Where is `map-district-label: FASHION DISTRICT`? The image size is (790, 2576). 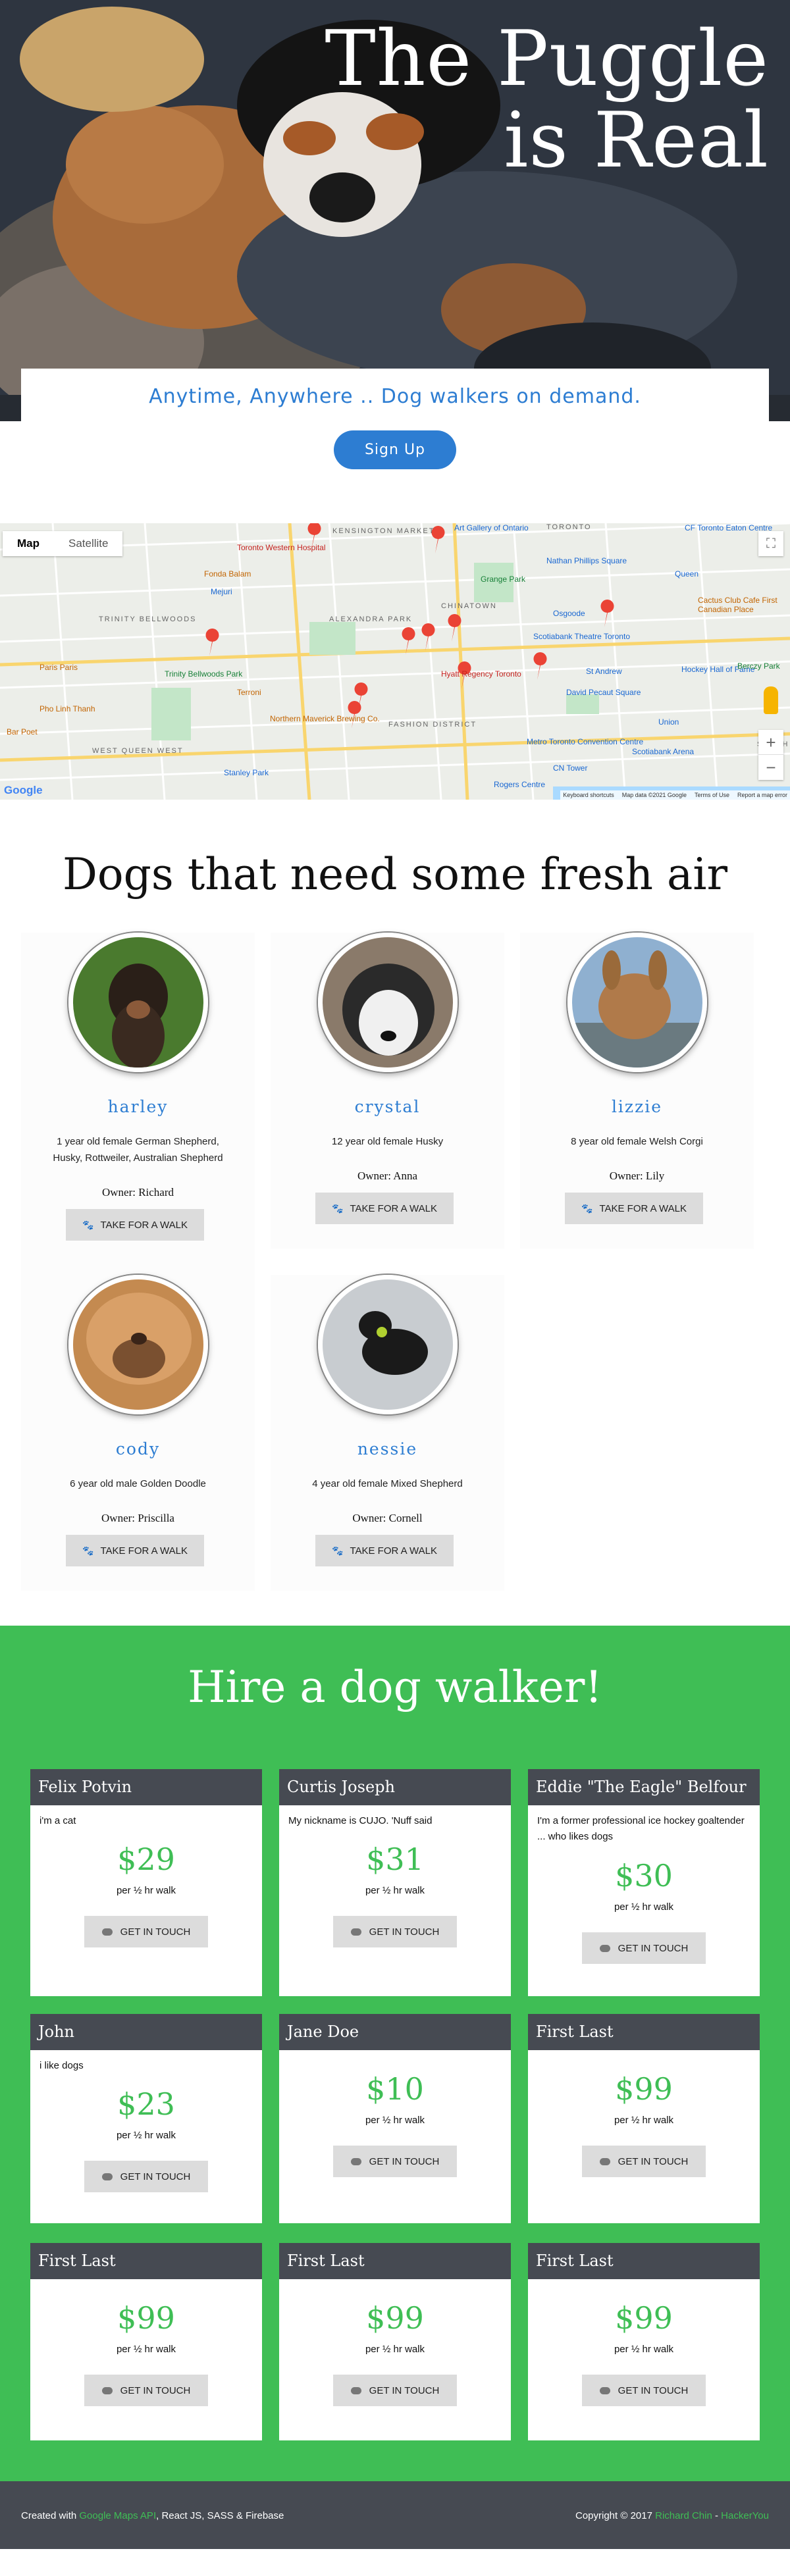 map-district-label: FASHION DISTRICT is located at coordinates (433, 725).